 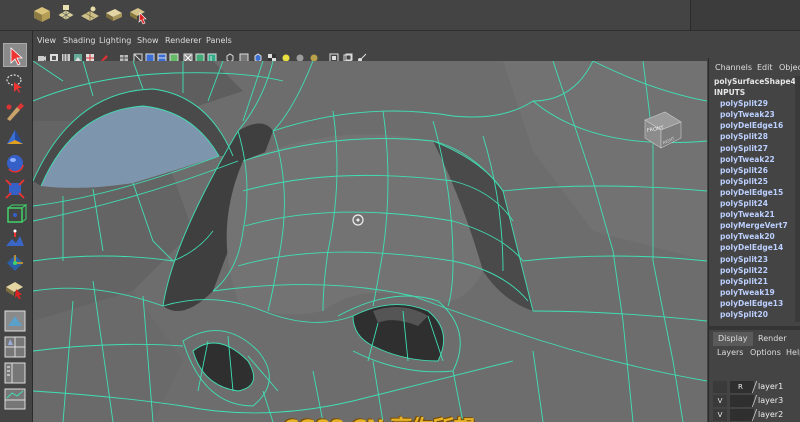 I want to click on history-item: polyTweak19, so click(x=755, y=292).